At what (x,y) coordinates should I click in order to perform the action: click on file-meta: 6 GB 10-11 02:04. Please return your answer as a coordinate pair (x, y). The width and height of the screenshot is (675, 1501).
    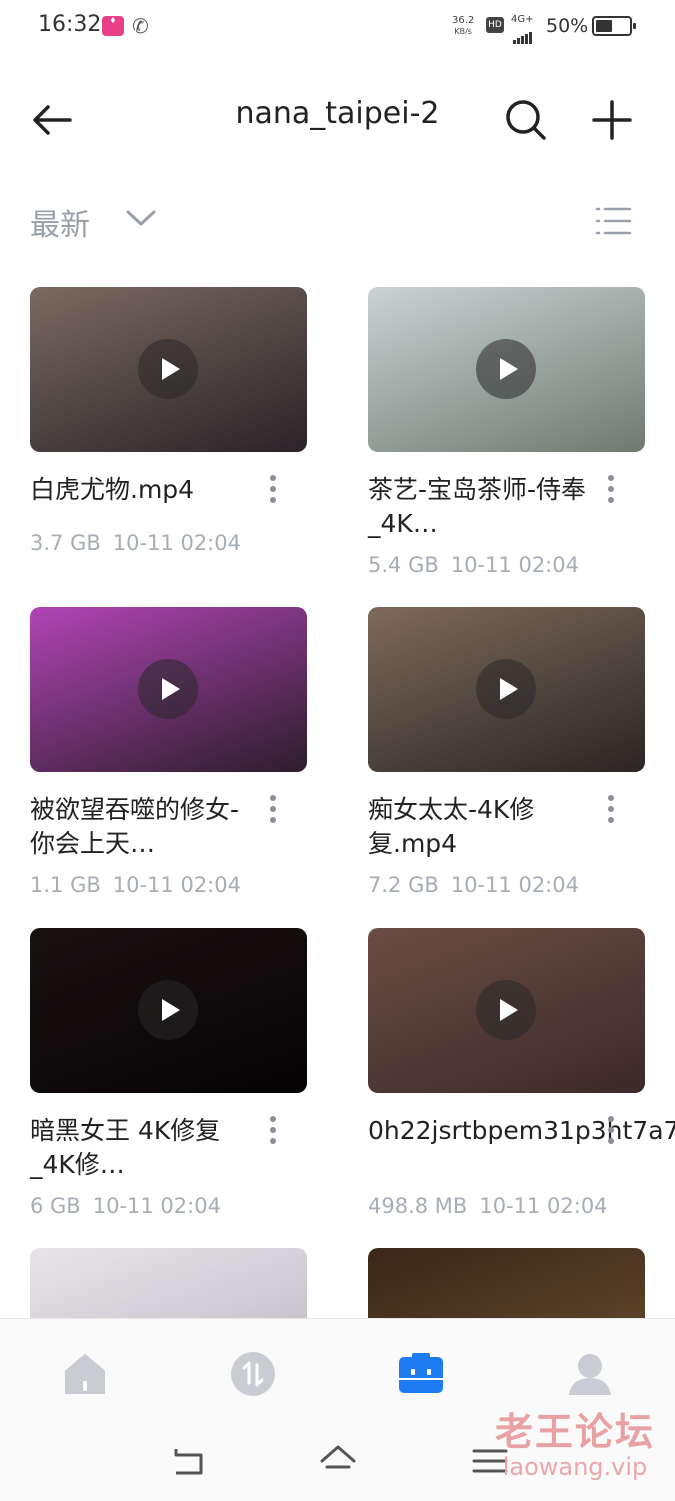
    Looking at the image, I should click on (125, 1206).